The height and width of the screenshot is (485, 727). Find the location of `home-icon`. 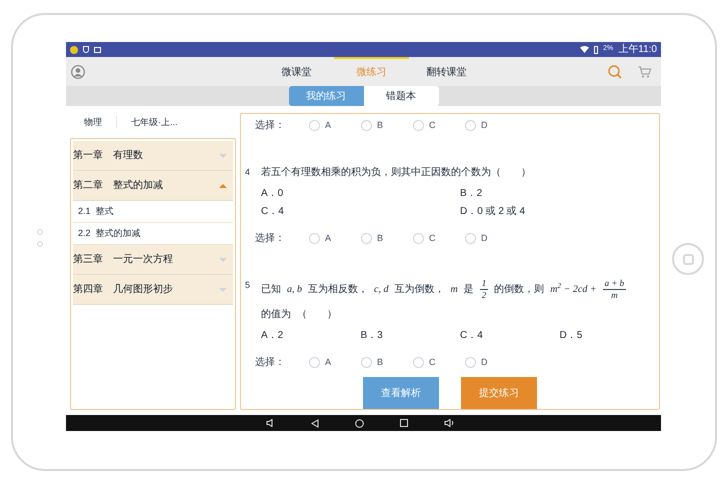

home-icon is located at coordinates (359, 423).